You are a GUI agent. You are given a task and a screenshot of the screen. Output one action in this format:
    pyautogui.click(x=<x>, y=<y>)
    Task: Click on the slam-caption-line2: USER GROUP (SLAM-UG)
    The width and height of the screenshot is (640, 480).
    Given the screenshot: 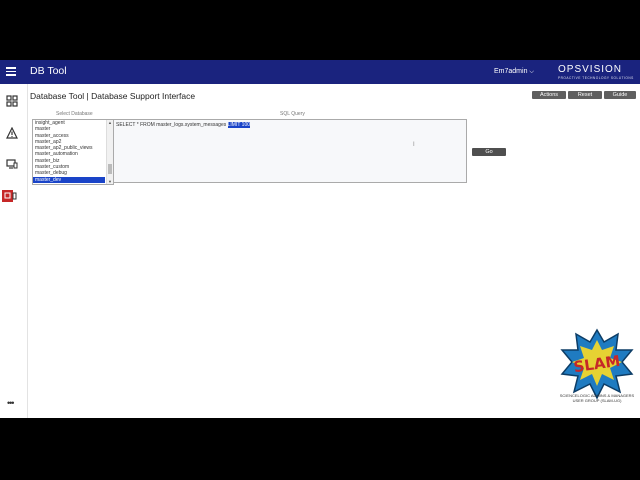 What is the action you would take?
    pyautogui.click(x=597, y=400)
    